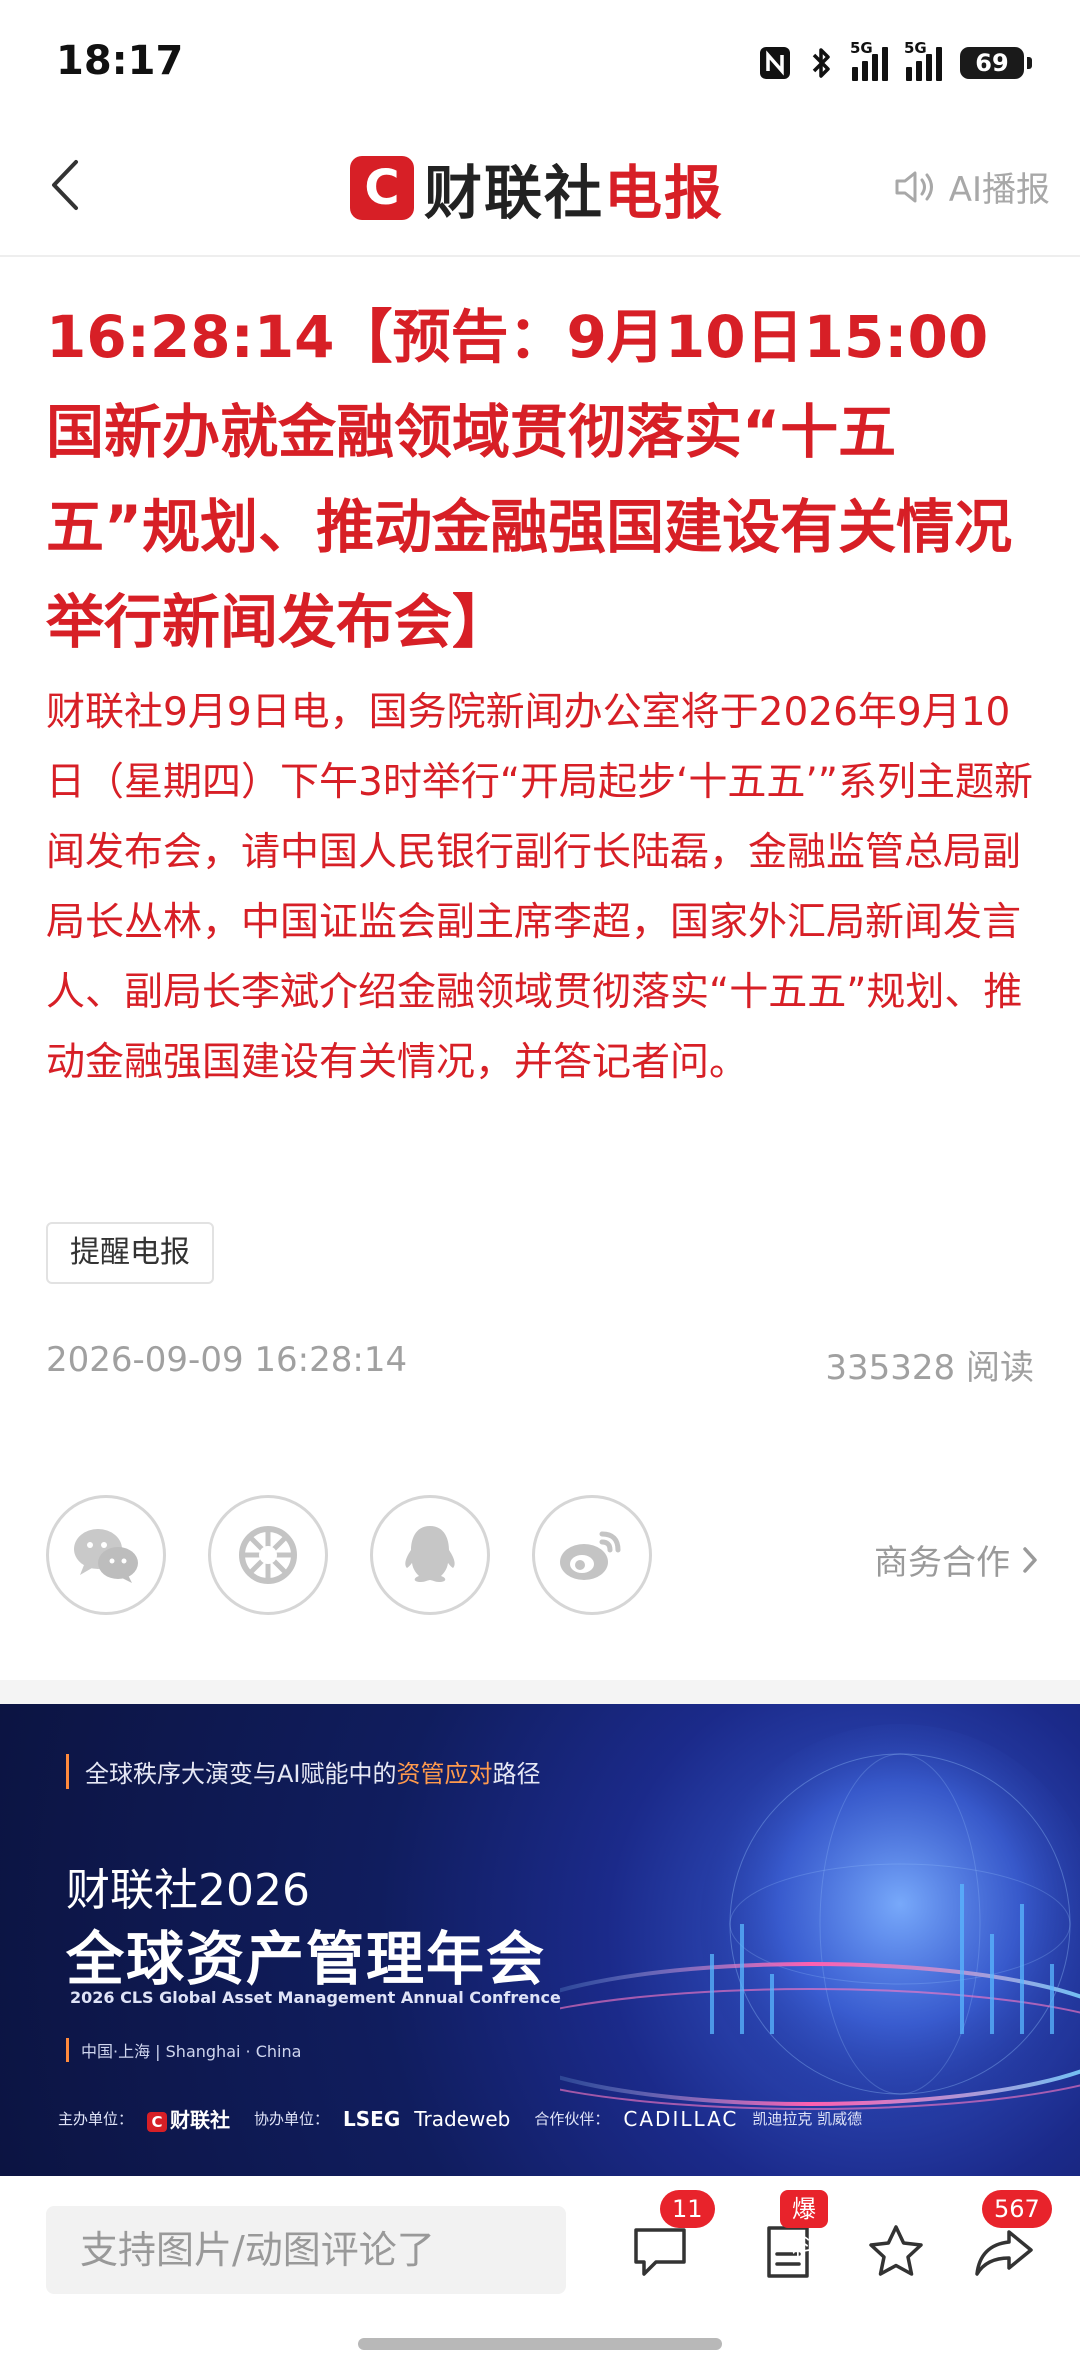  I want to click on speaker-icon, so click(914, 186).